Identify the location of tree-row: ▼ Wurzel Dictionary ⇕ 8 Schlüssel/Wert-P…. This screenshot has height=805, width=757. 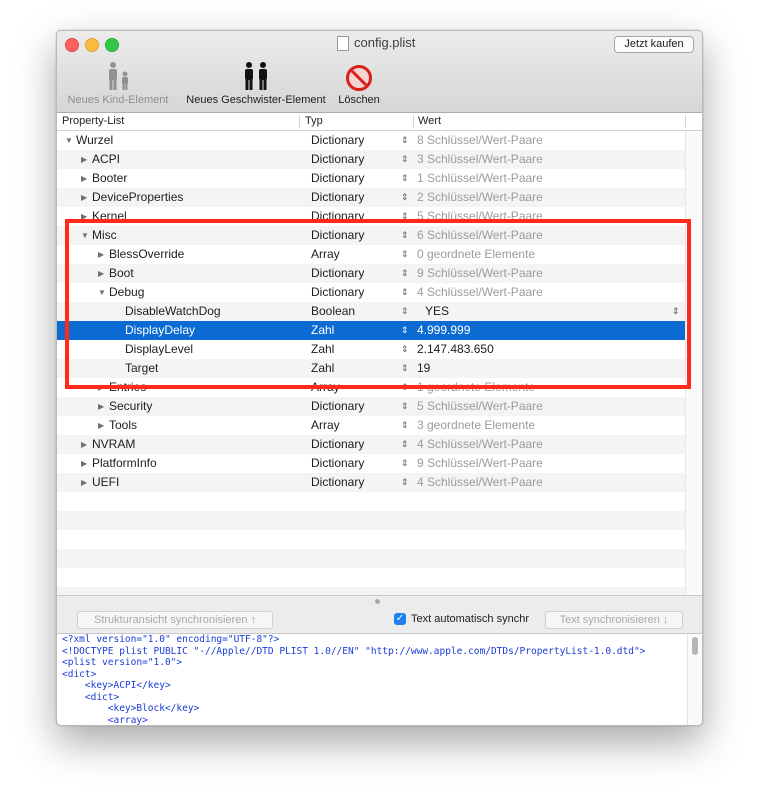
(371, 140).